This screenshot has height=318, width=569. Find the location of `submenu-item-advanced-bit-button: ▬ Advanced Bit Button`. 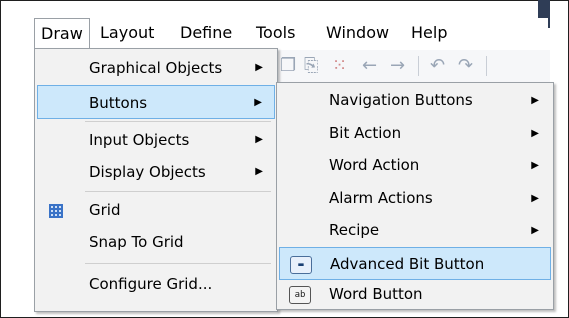

submenu-item-advanced-bit-button: ▬ Advanced Bit Button is located at coordinates (415, 263).